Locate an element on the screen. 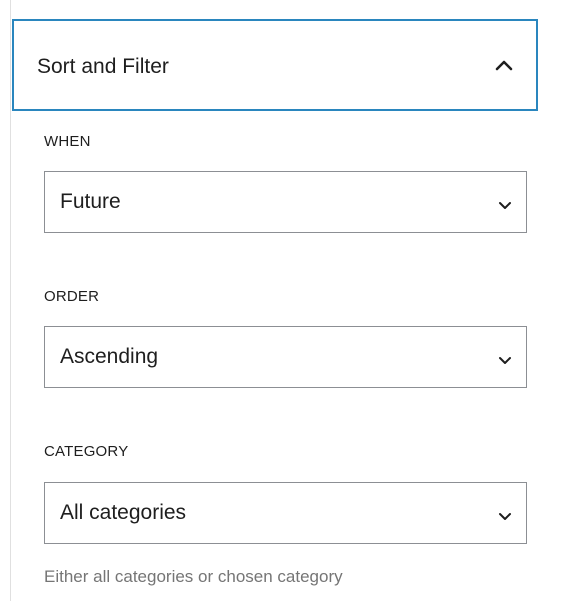  category-help-text: Either all categories or chosen category is located at coordinates (193, 576).